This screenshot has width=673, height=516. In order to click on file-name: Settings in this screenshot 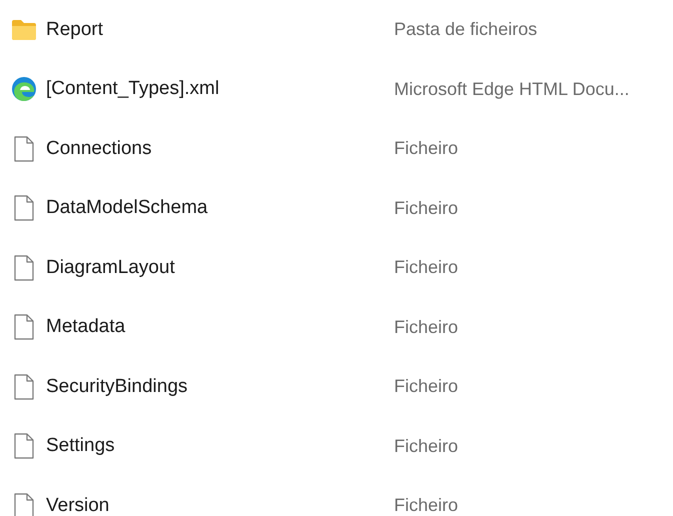, I will do `click(80, 446)`.